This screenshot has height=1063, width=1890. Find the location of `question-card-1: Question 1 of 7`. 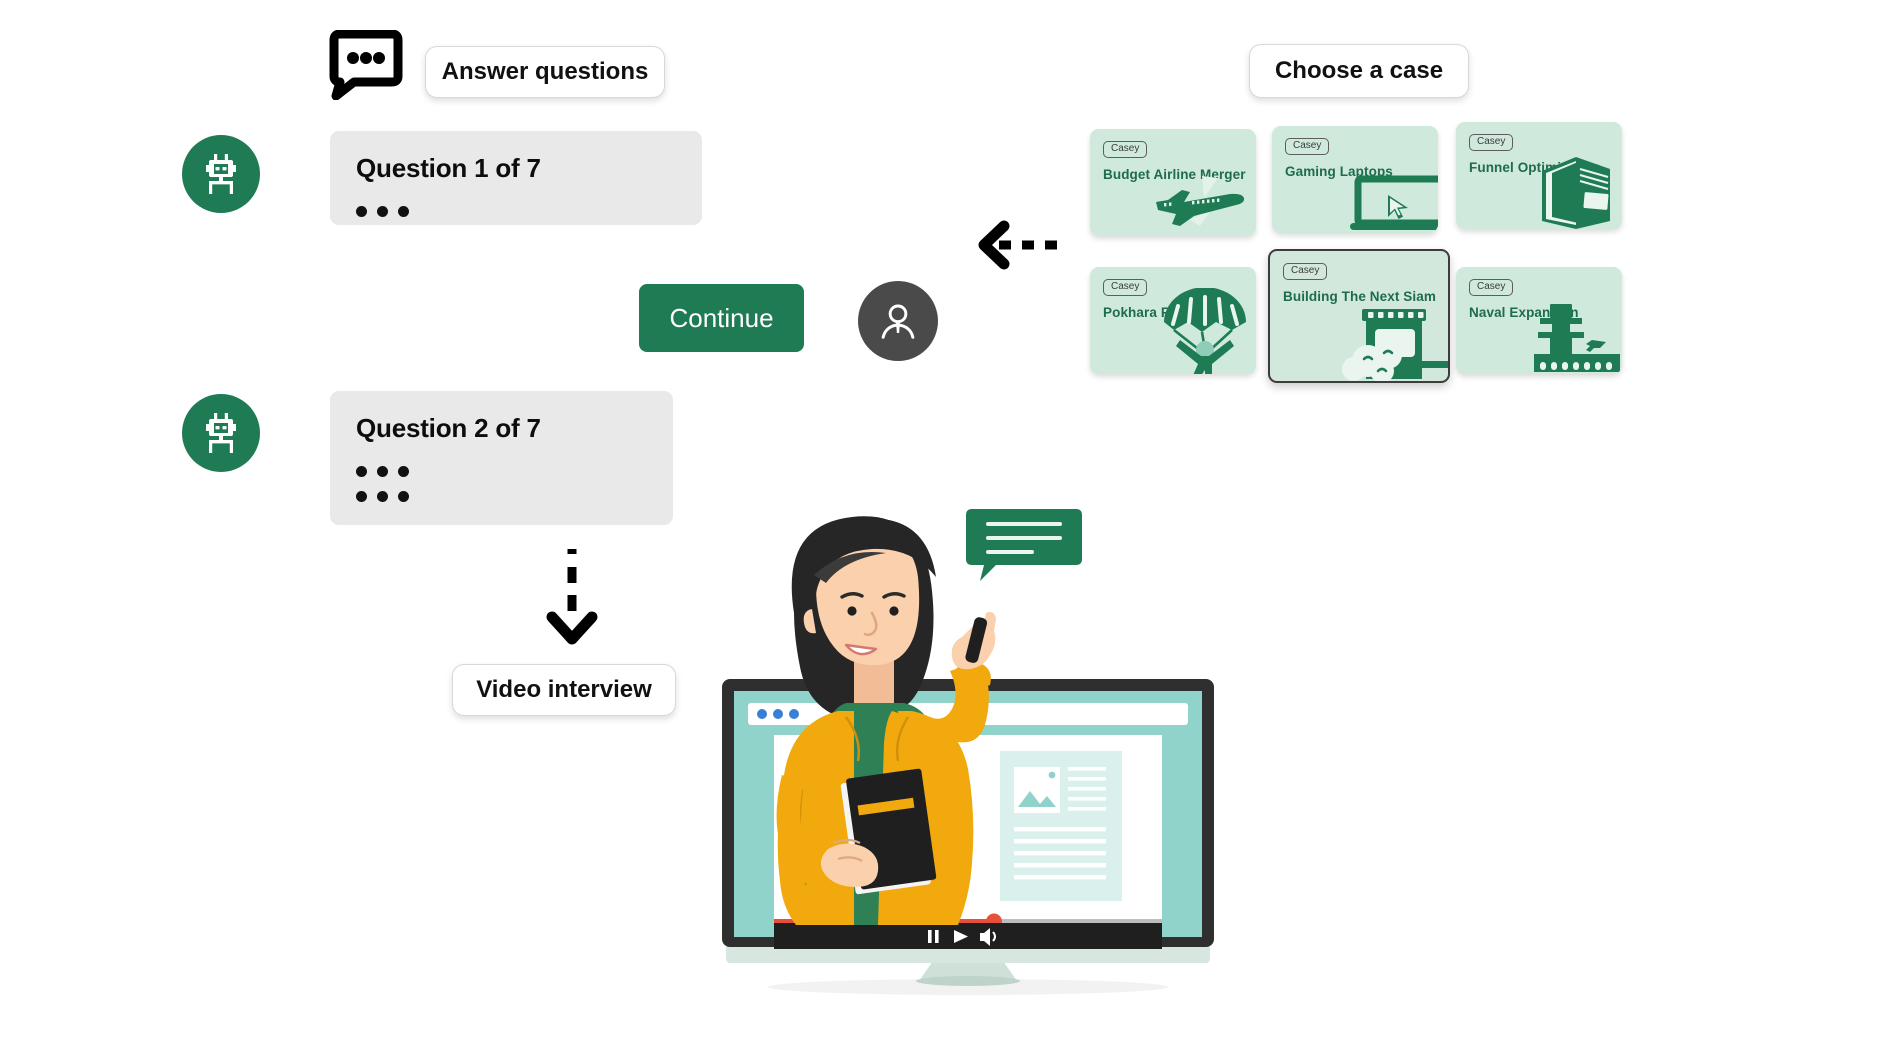

question-card-1: Question 1 of 7 is located at coordinates (516, 178).